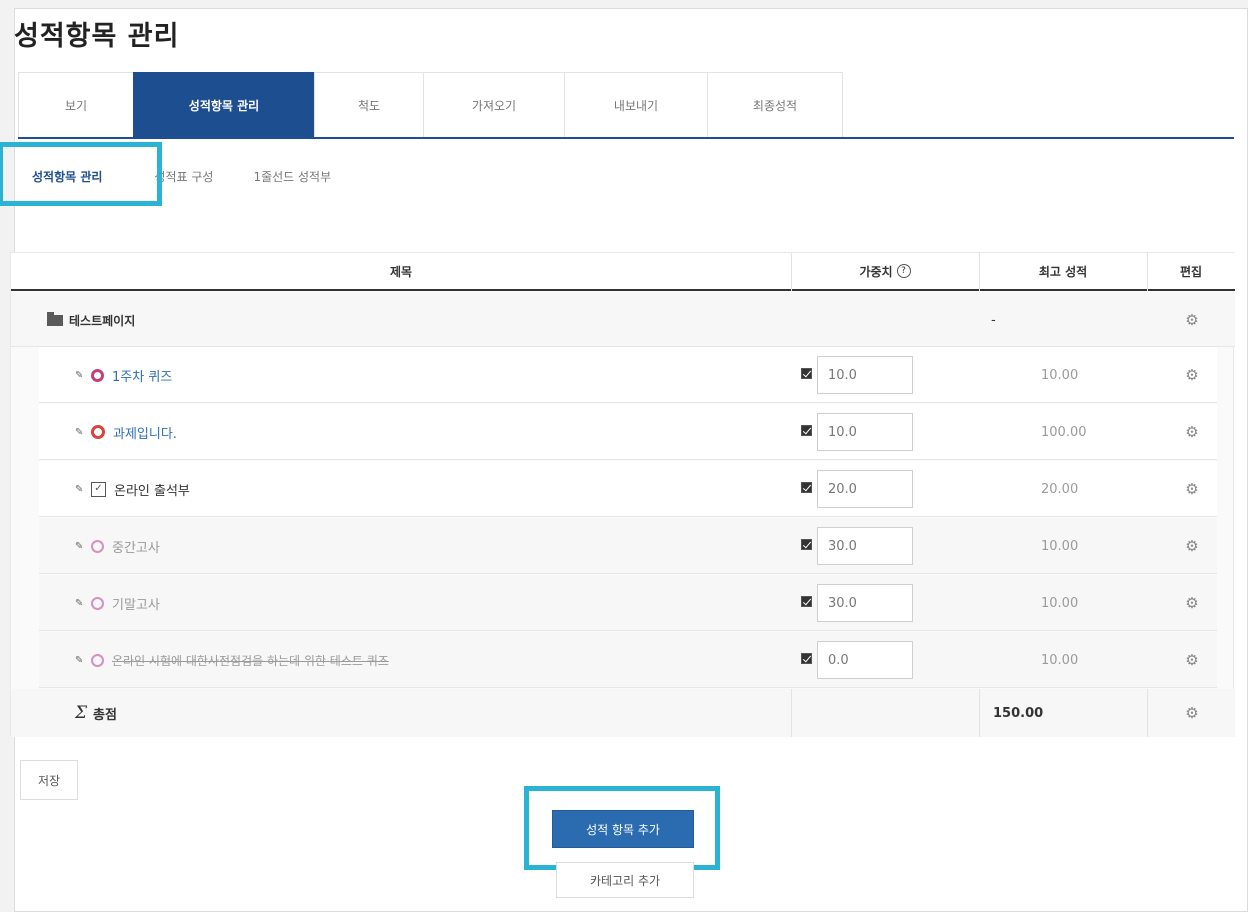 The image size is (1248, 912). I want to click on header-weight-label: 가중치, so click(876, 271).